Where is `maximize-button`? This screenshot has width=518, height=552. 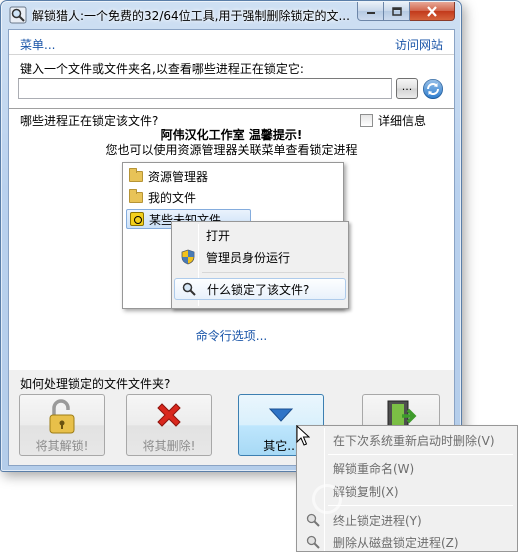 maximize-button is located at coordinates (397, 11).